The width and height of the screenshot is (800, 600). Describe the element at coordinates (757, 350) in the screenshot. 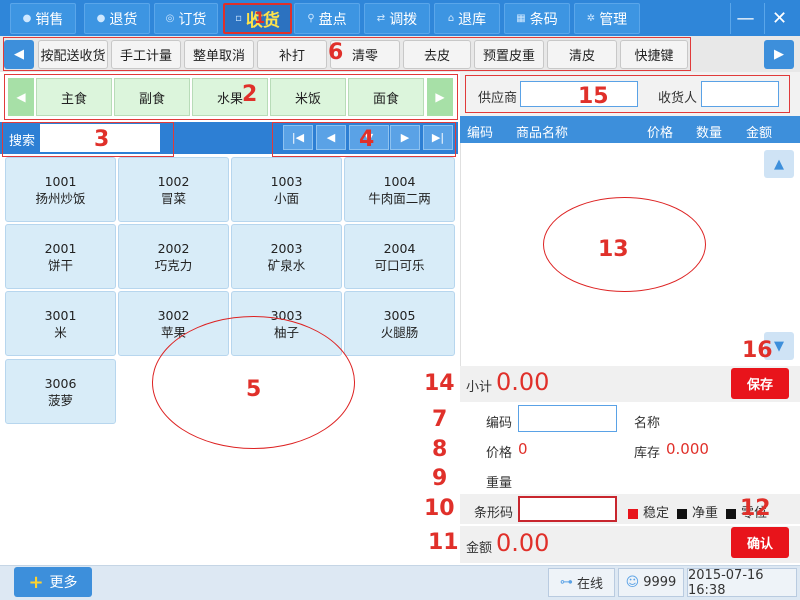

I see `annotation-16: 16` at that location.